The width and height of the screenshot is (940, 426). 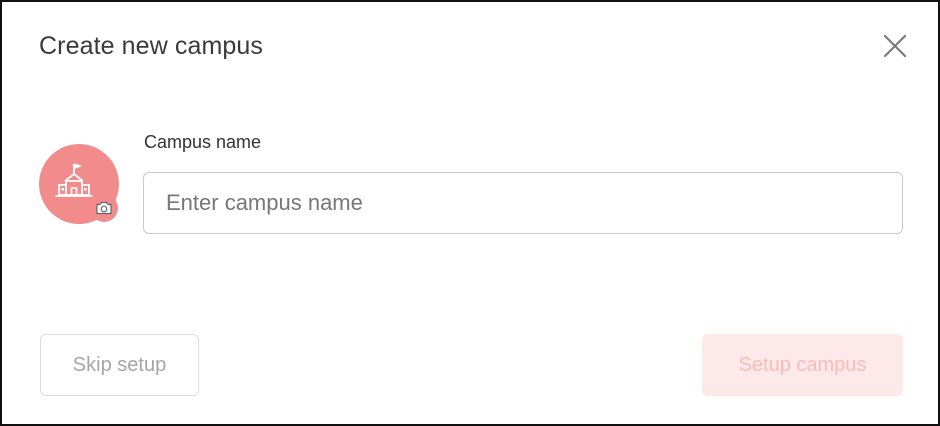 What do you see at coordinates (151, 46) in the screenshot?
I see `dialog-title: Create new campus` at bounding box center [151, 46].